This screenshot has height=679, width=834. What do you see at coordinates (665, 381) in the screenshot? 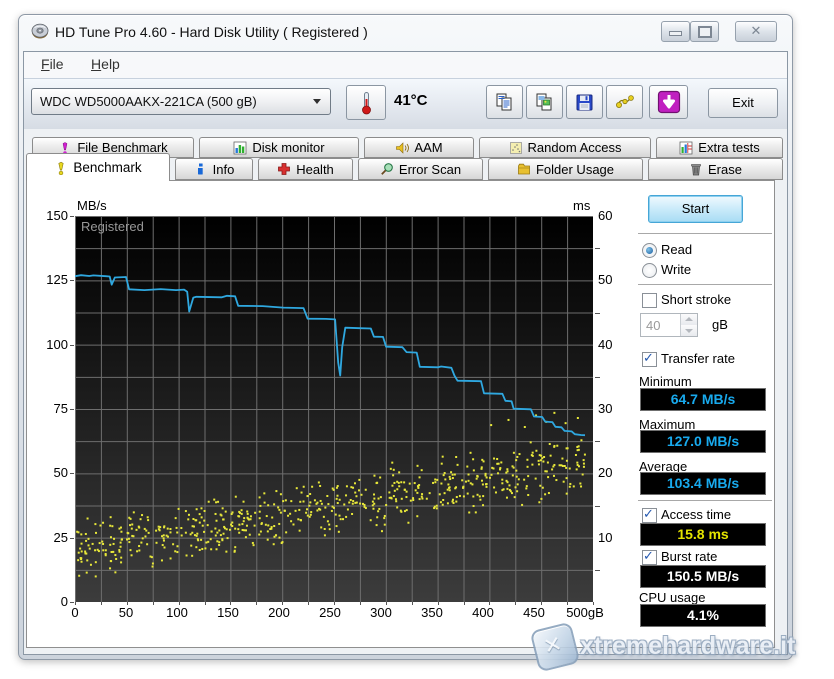
I see `minimum-label: Minimum` at bounding box center [665, 381].